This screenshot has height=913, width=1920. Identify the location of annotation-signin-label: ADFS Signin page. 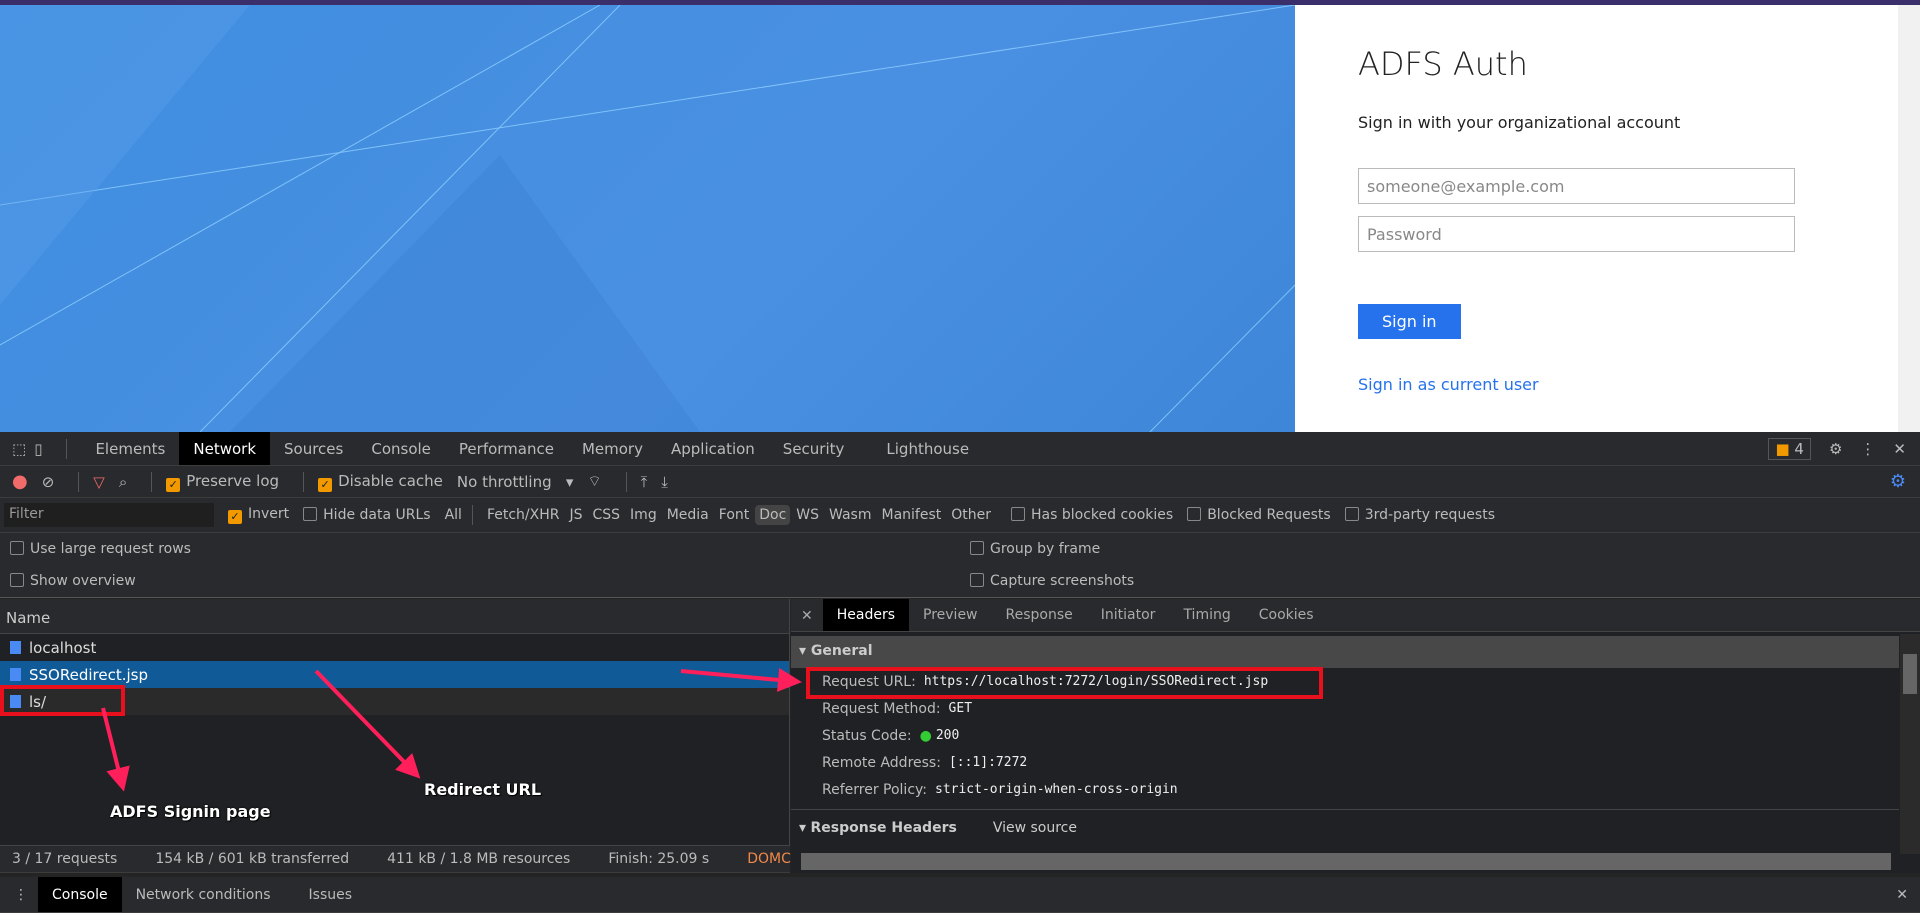
(190, 811).